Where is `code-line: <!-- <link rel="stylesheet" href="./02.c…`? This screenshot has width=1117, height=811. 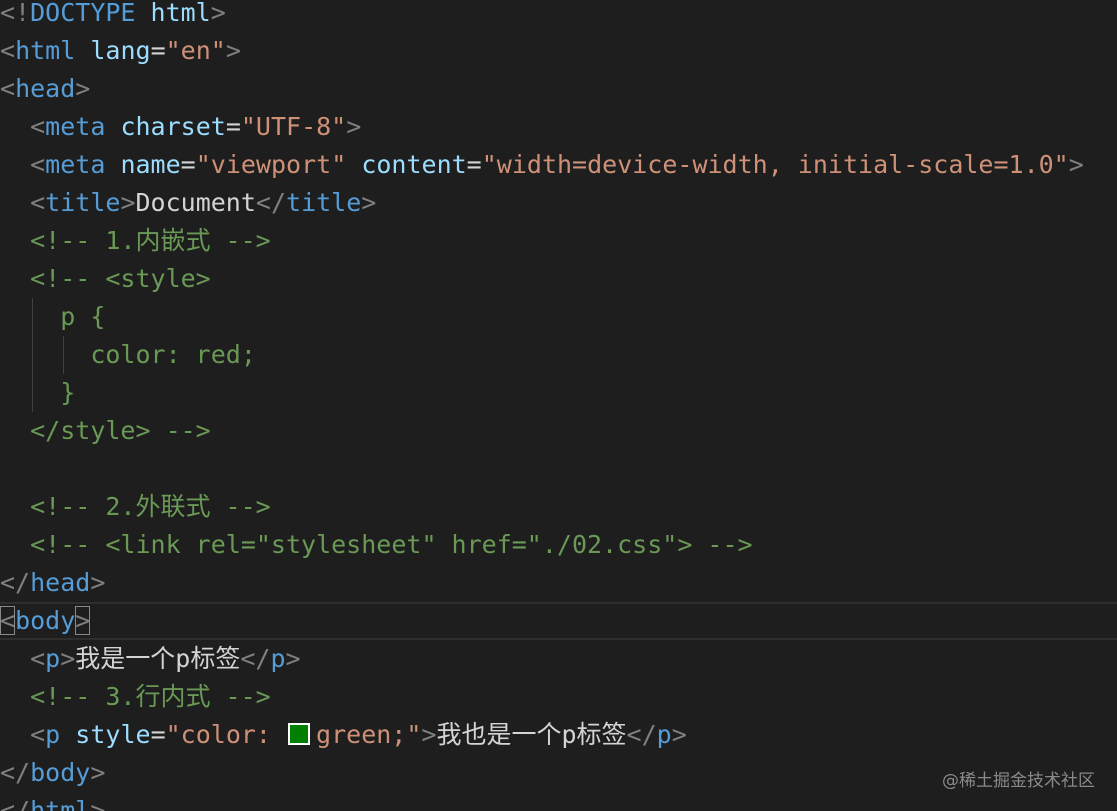
code-line: <!-- <link rel="stylesheet" href="./02.c… is located at coordinates (376, 545).